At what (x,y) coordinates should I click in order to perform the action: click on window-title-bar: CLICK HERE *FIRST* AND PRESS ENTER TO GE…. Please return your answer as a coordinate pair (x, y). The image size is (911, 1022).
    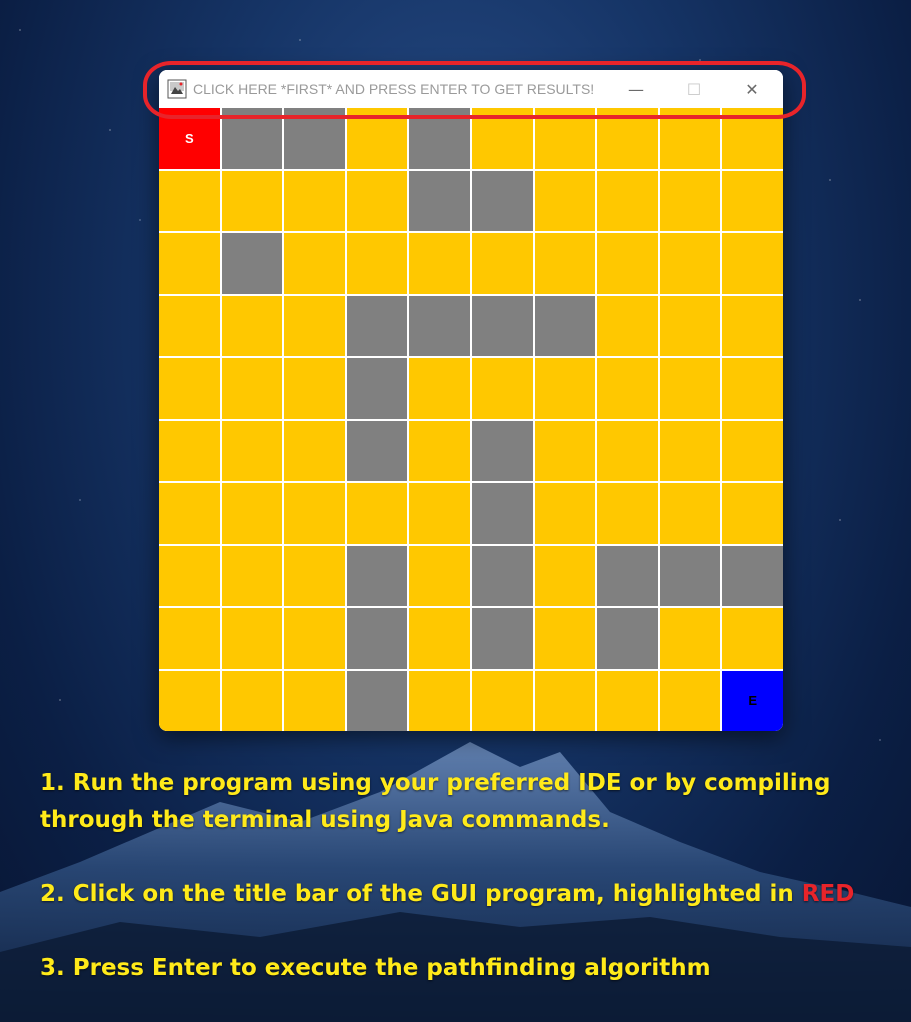
    Looking at the image, I should click on (471, 89).